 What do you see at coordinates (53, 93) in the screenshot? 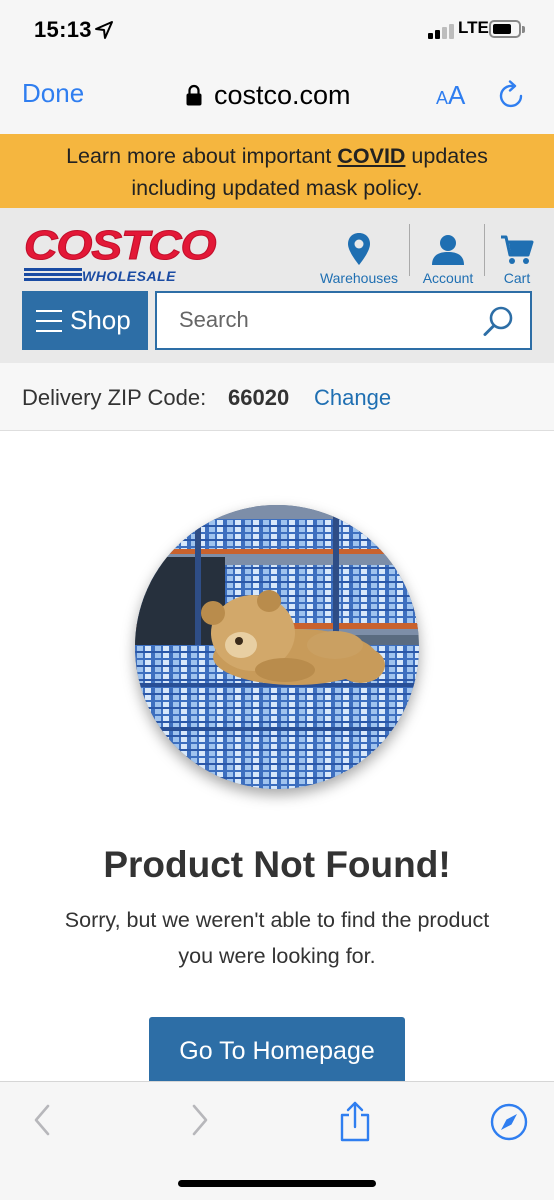
I see `done-button: Done` at bounding box center [53, 93].